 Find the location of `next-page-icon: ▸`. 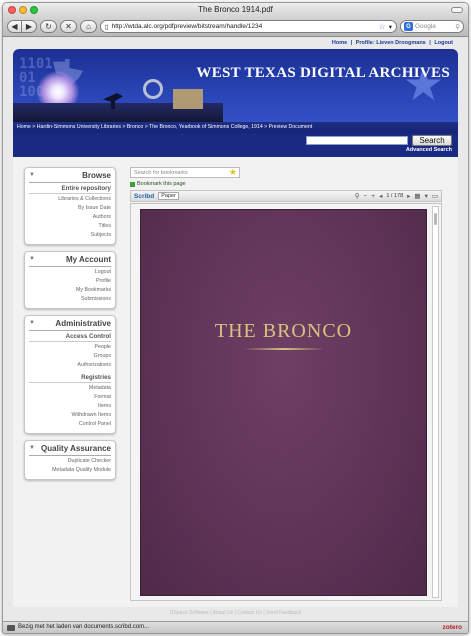

next-page-icon: ▸ is located at coordinates (408, 196).